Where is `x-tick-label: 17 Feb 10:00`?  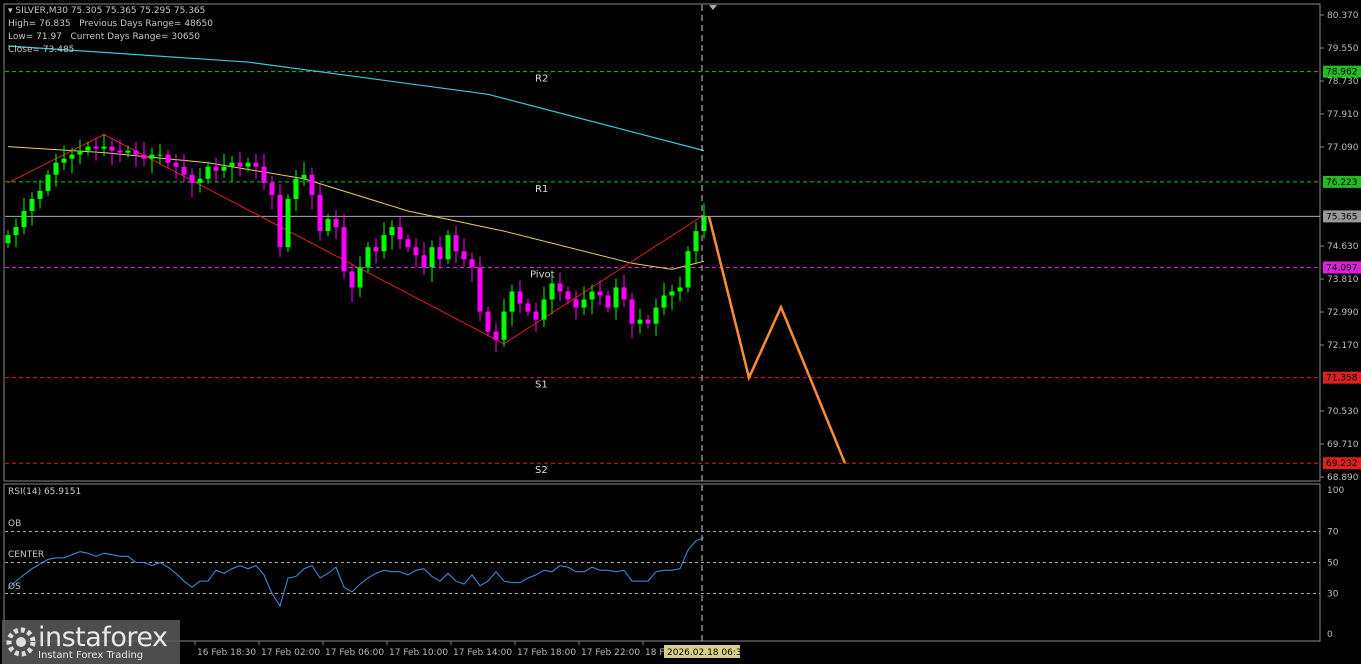 x-tick-label: 17 Feb 10:00 is located at coordinates (418, 653).